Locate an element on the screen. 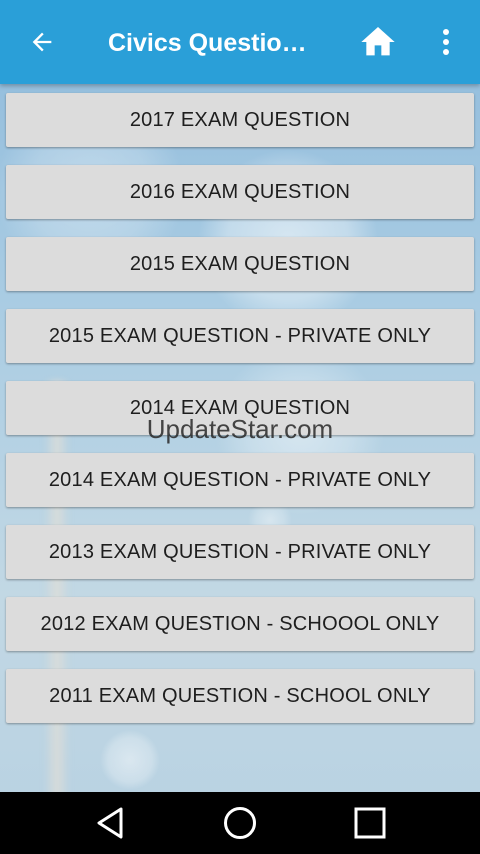  exam-button-2012-school: 2012 EXAM QUESTION - SCHOOOL ONLY is located at coordinates (240, 624).